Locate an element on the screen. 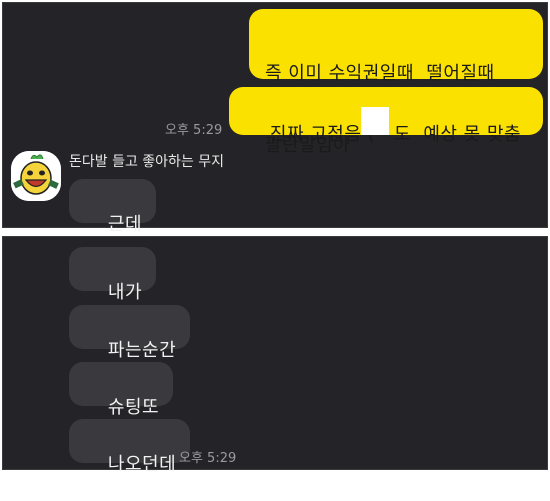 This screenshot has height=501, width=550. received-message-bubble: 내가 is located at coordinates (113, 275).